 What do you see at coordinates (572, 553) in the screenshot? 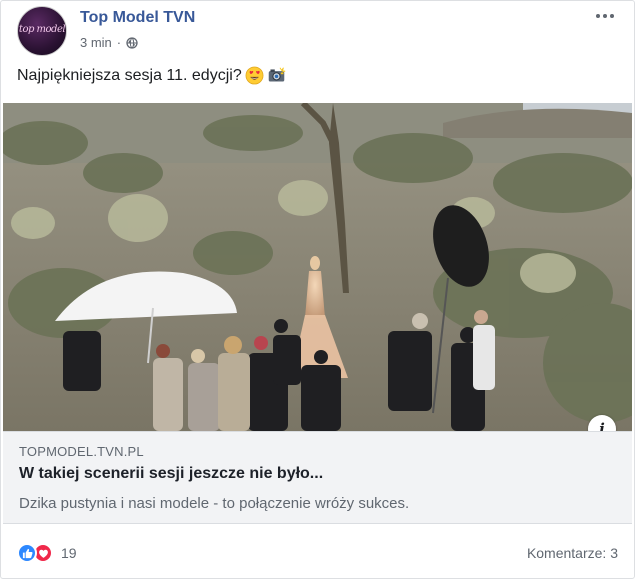
I see `comments-count-link: Komentarze: 3` at bounding box center [572, 553].